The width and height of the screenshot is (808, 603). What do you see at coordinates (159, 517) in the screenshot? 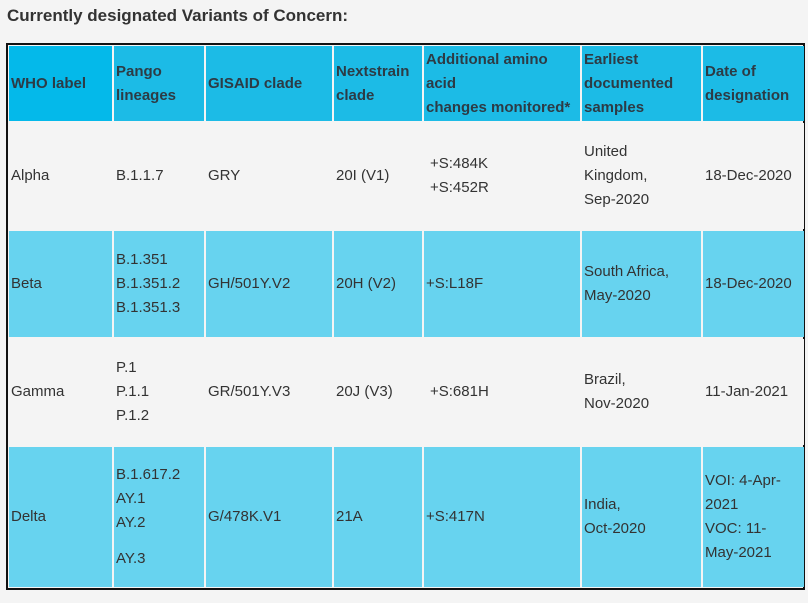
I see `cell-pango: B.1.617.2 AY.1 AY.2 AY.3` at bounding box center [159, 517].